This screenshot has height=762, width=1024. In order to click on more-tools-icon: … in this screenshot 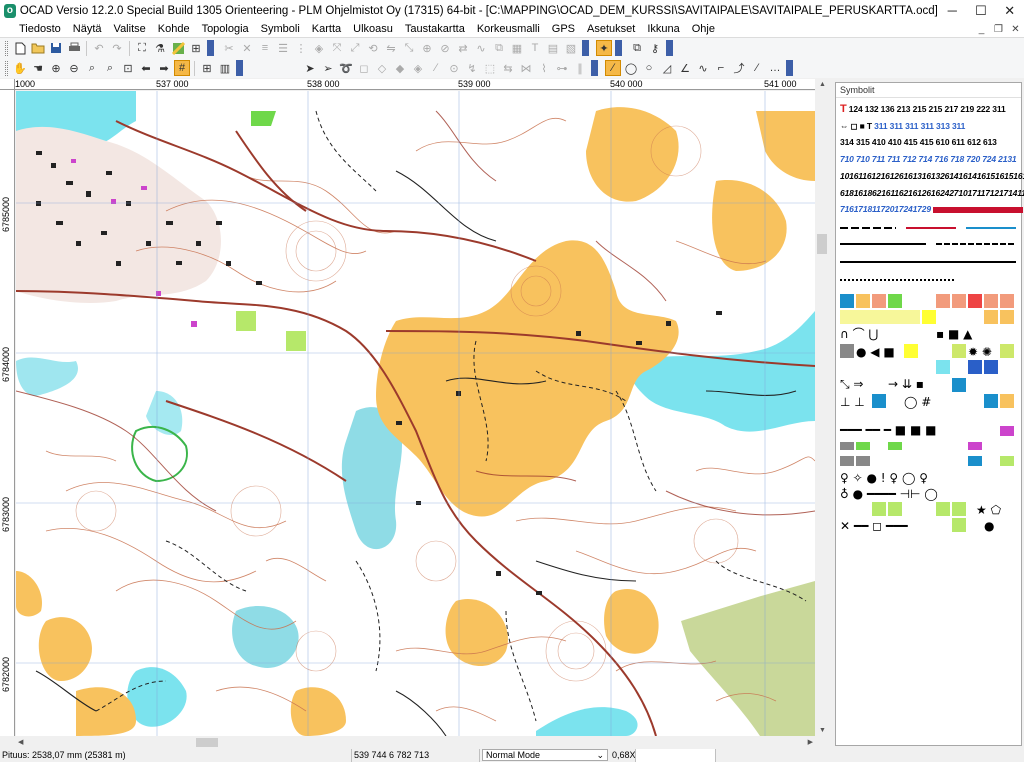, I will do `click(775, 68)`.